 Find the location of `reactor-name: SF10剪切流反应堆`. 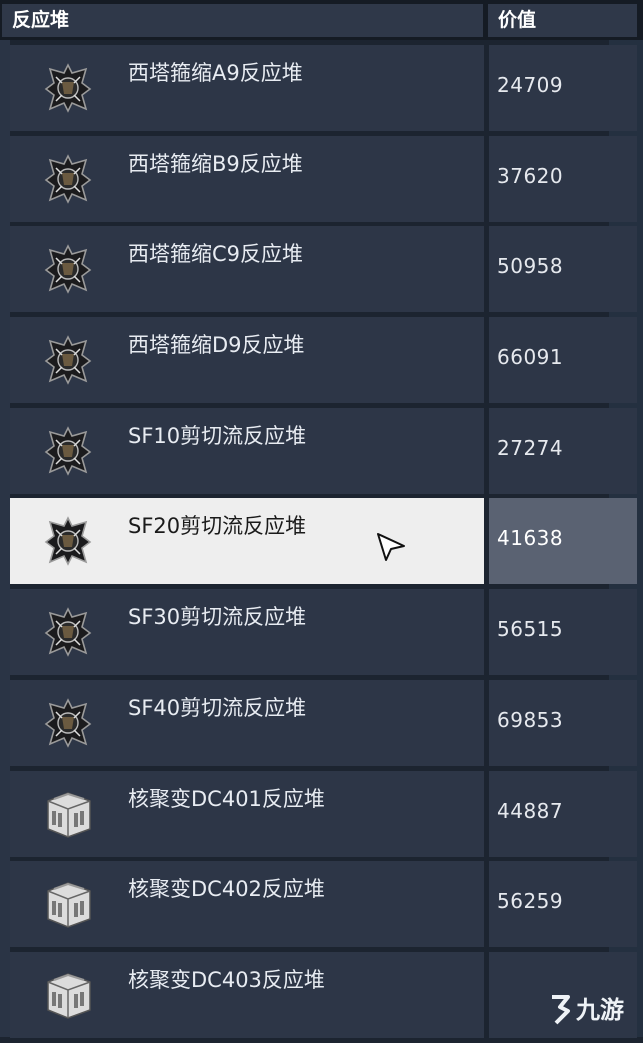

reactor-name: SF10剪切流反应堆 is located at coordinates (217, 435).